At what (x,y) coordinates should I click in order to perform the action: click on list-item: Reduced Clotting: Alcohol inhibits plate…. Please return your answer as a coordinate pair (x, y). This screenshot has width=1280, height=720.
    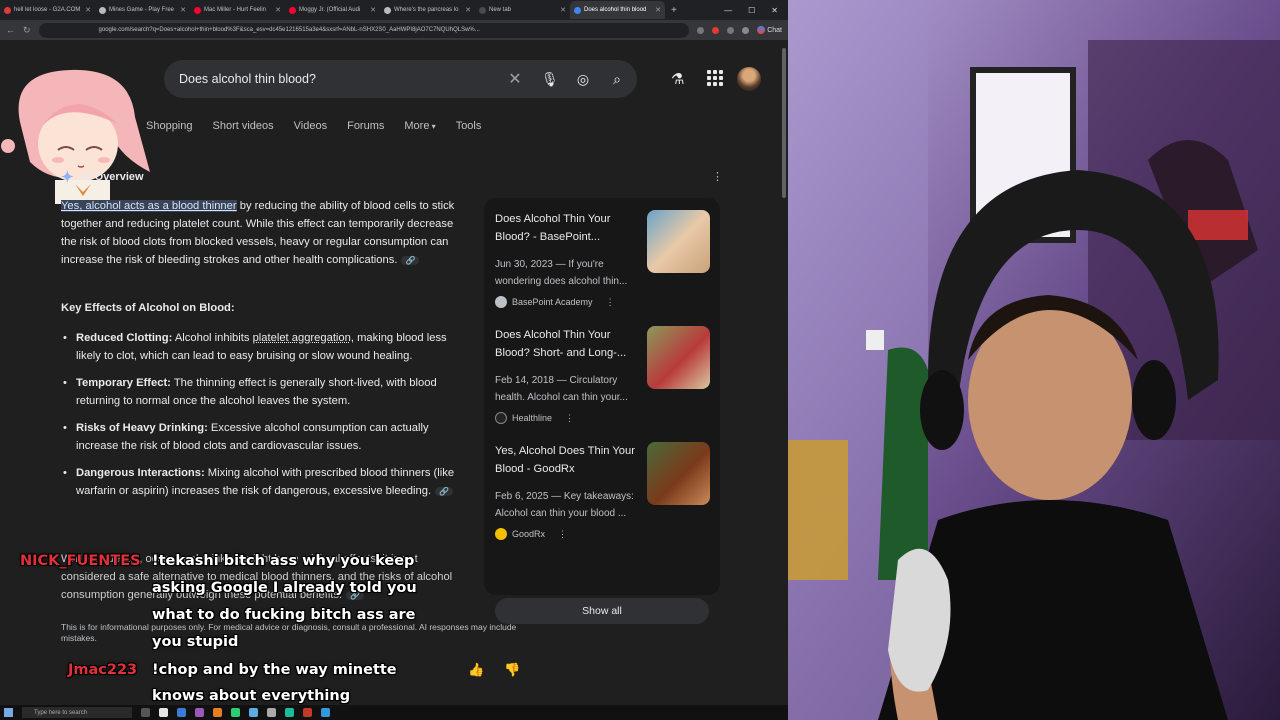
    Looking at the image, I should click on (261, 347).